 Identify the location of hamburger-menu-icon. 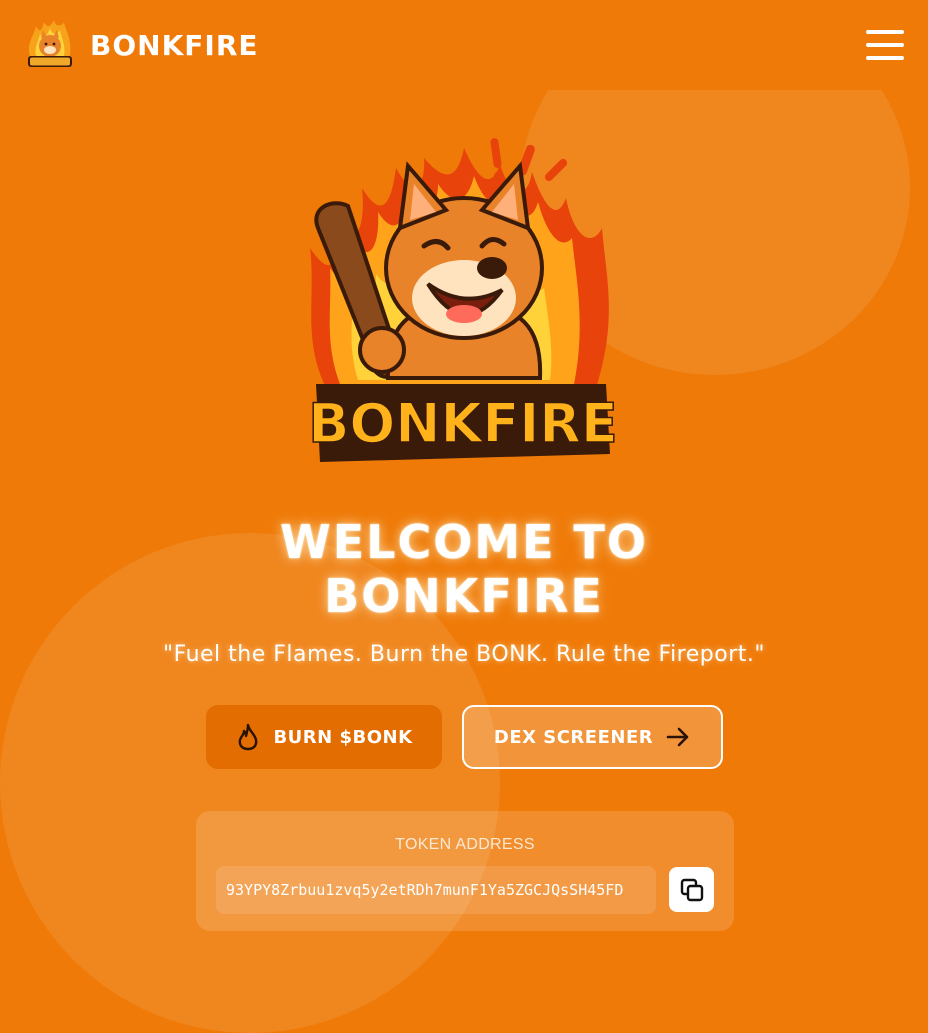
(885, 45).